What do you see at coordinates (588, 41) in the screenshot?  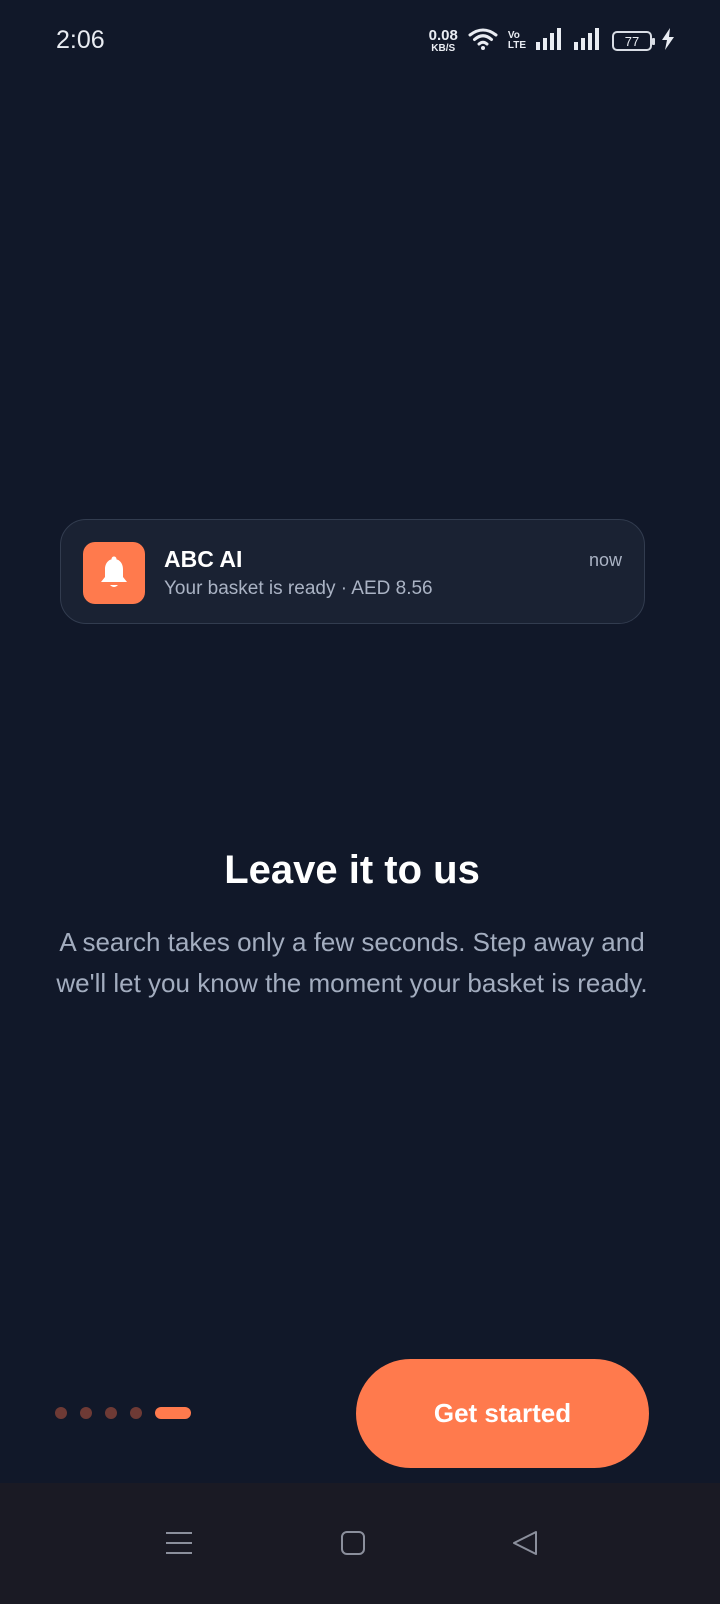 I see `signal-icon-sim2` at bounding box center [588, 41].